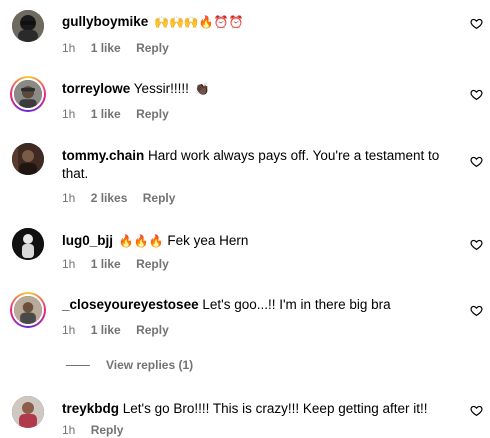  Describe the element at coordinates (78, 366) in the screenshot. I see `replies-divider` at that location.